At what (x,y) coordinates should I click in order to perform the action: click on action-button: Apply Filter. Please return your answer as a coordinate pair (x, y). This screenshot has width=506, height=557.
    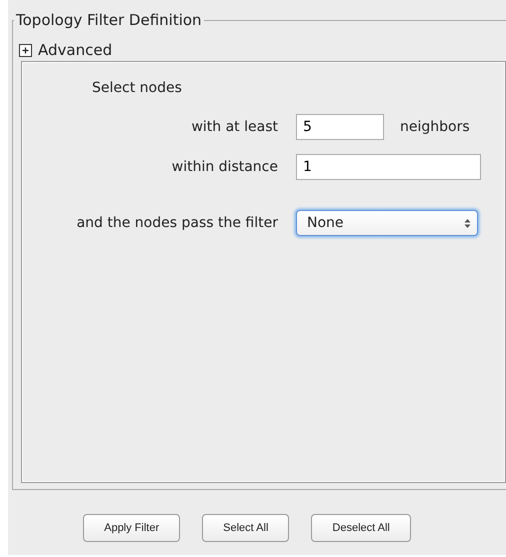
    Looking at the image, I should click on (131, 528).